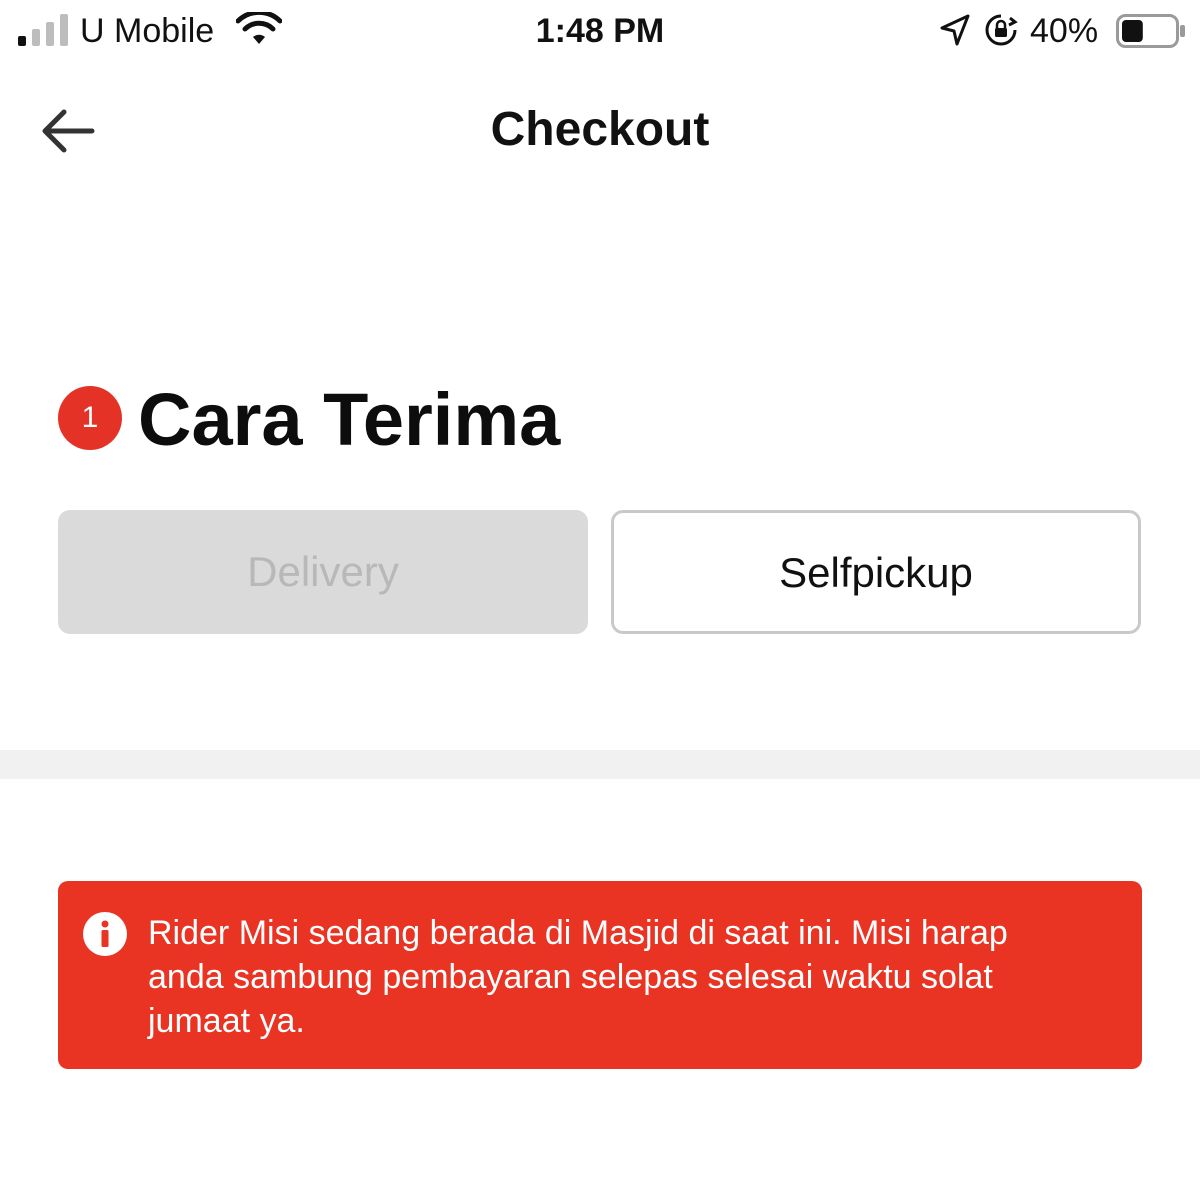 The image size is (1200, 1198). I want to click on battery-percent: 40%, so click(1064, 31).